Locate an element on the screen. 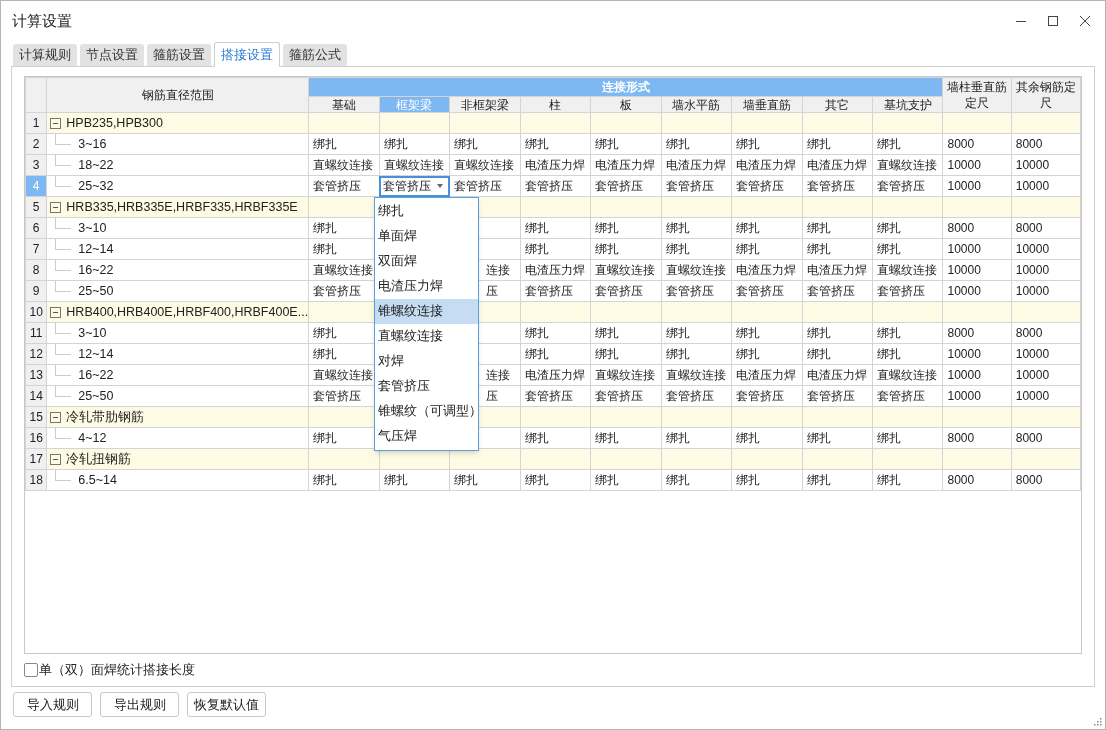 The height and width of the screenshot is (730, 1106). row-number: 2 is located at coordinates (36, 144).